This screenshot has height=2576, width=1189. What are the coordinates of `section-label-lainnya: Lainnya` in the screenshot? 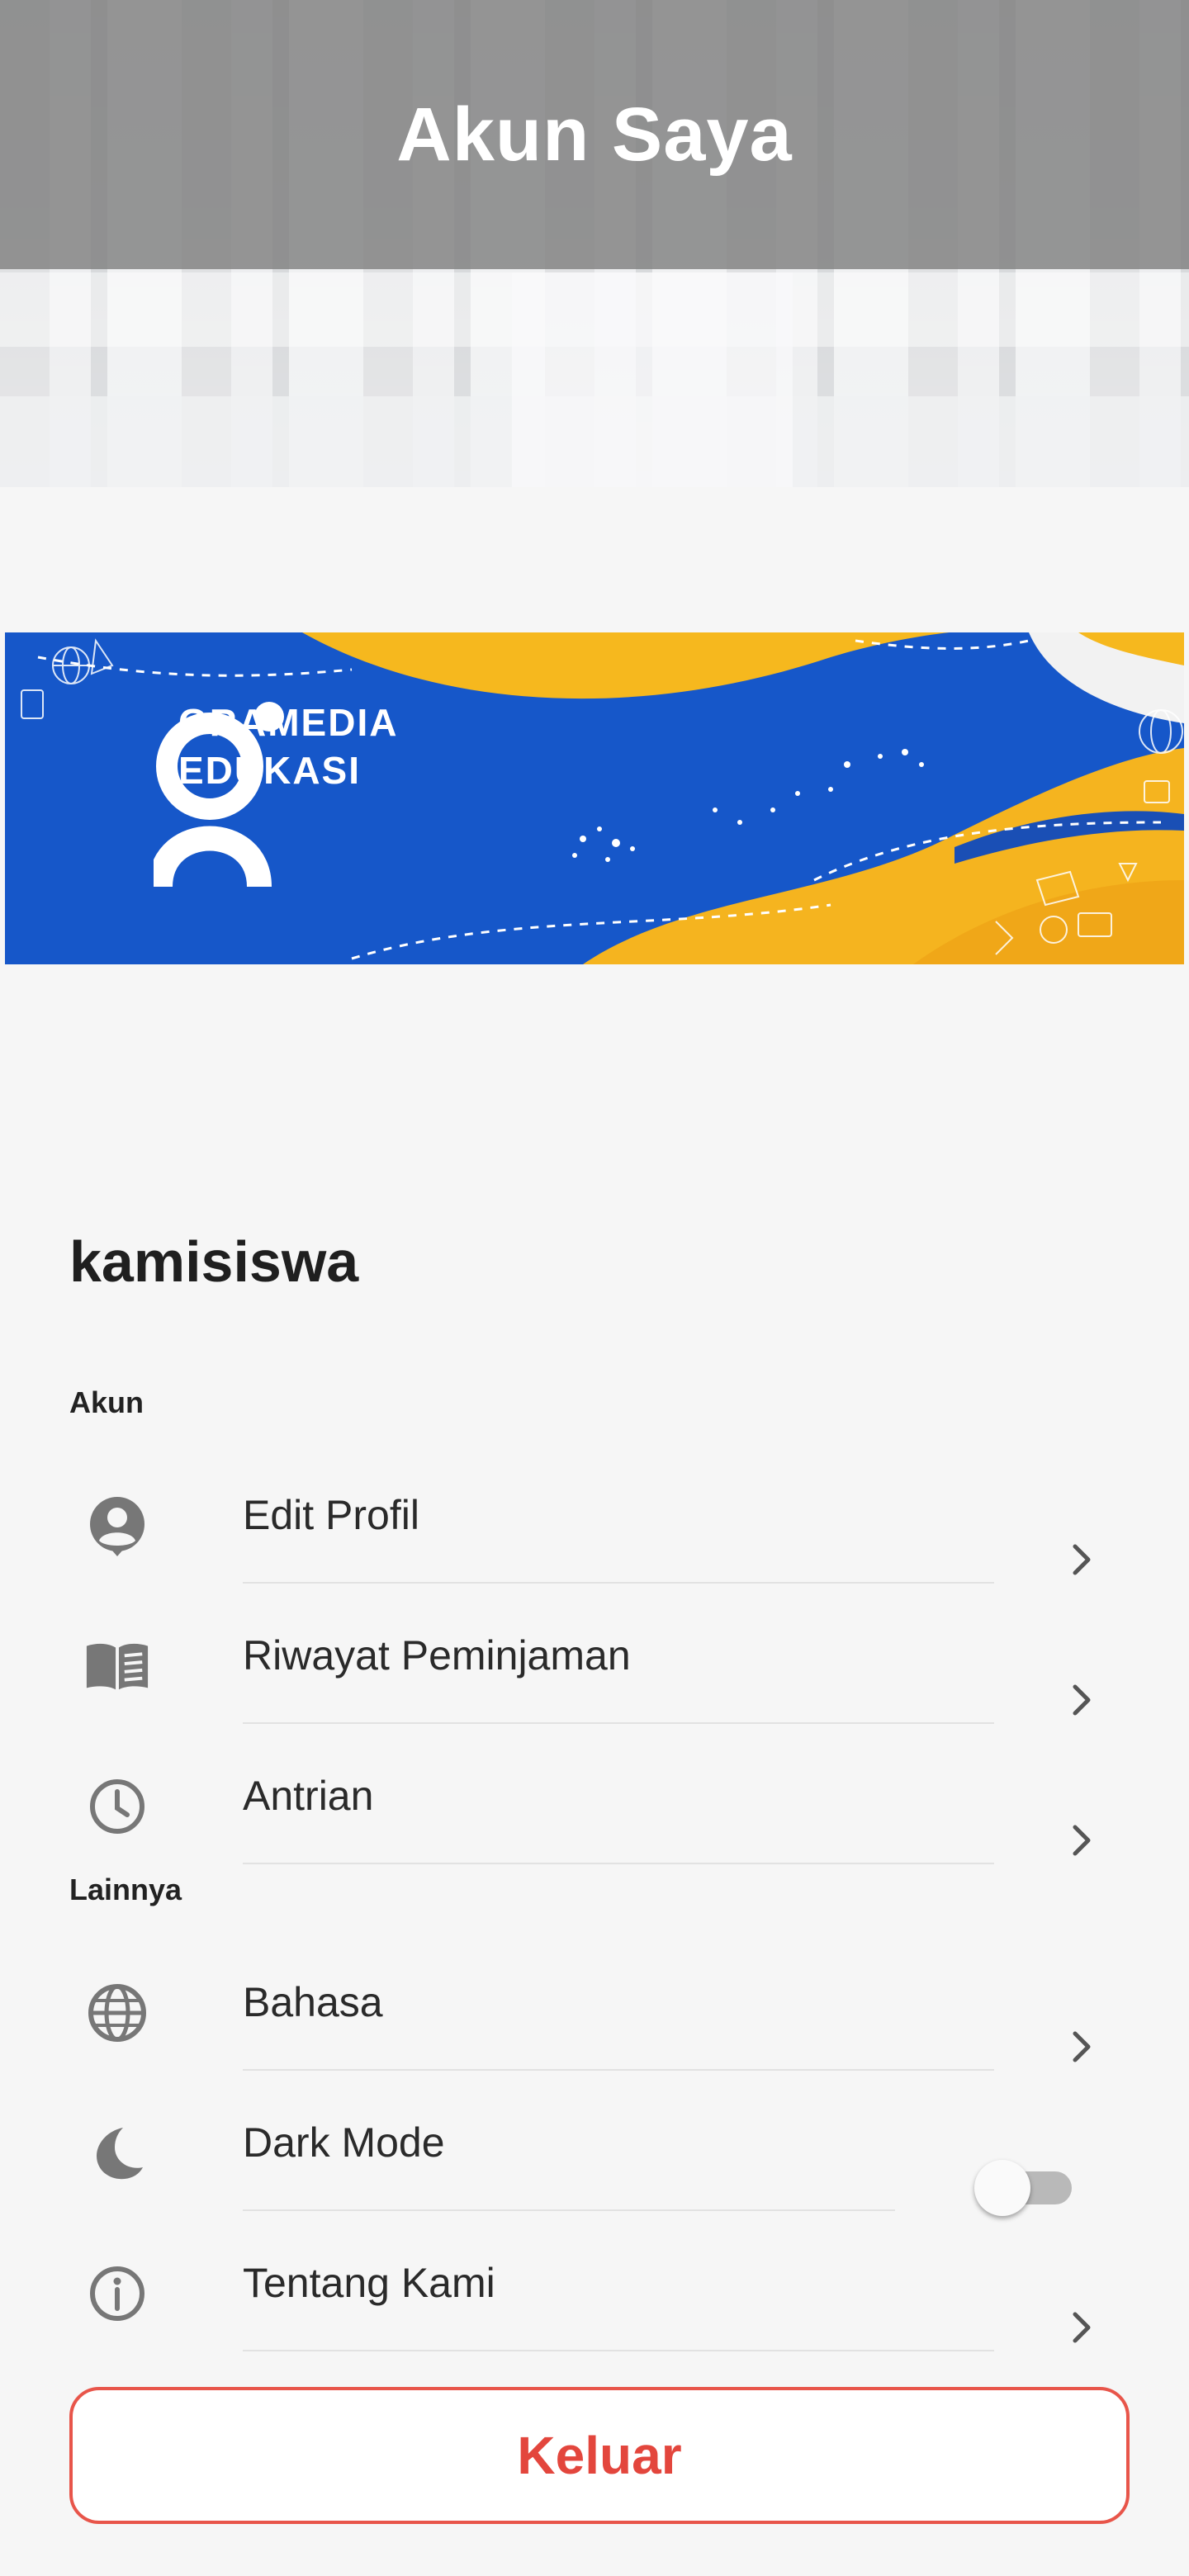 It's located at (125, 1889).